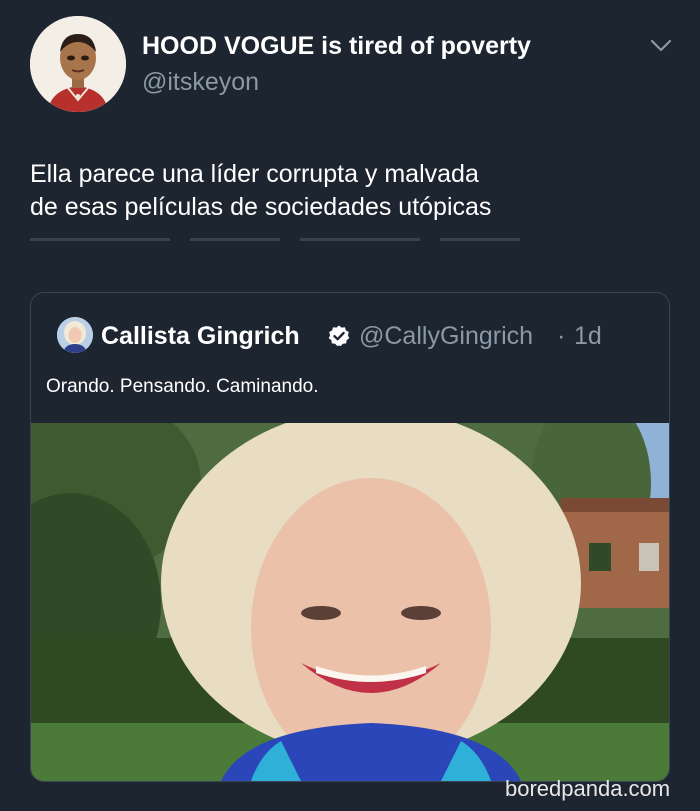 This screenshot has width=700, height=811. I want to click on author-avatar, so click(78, 64).